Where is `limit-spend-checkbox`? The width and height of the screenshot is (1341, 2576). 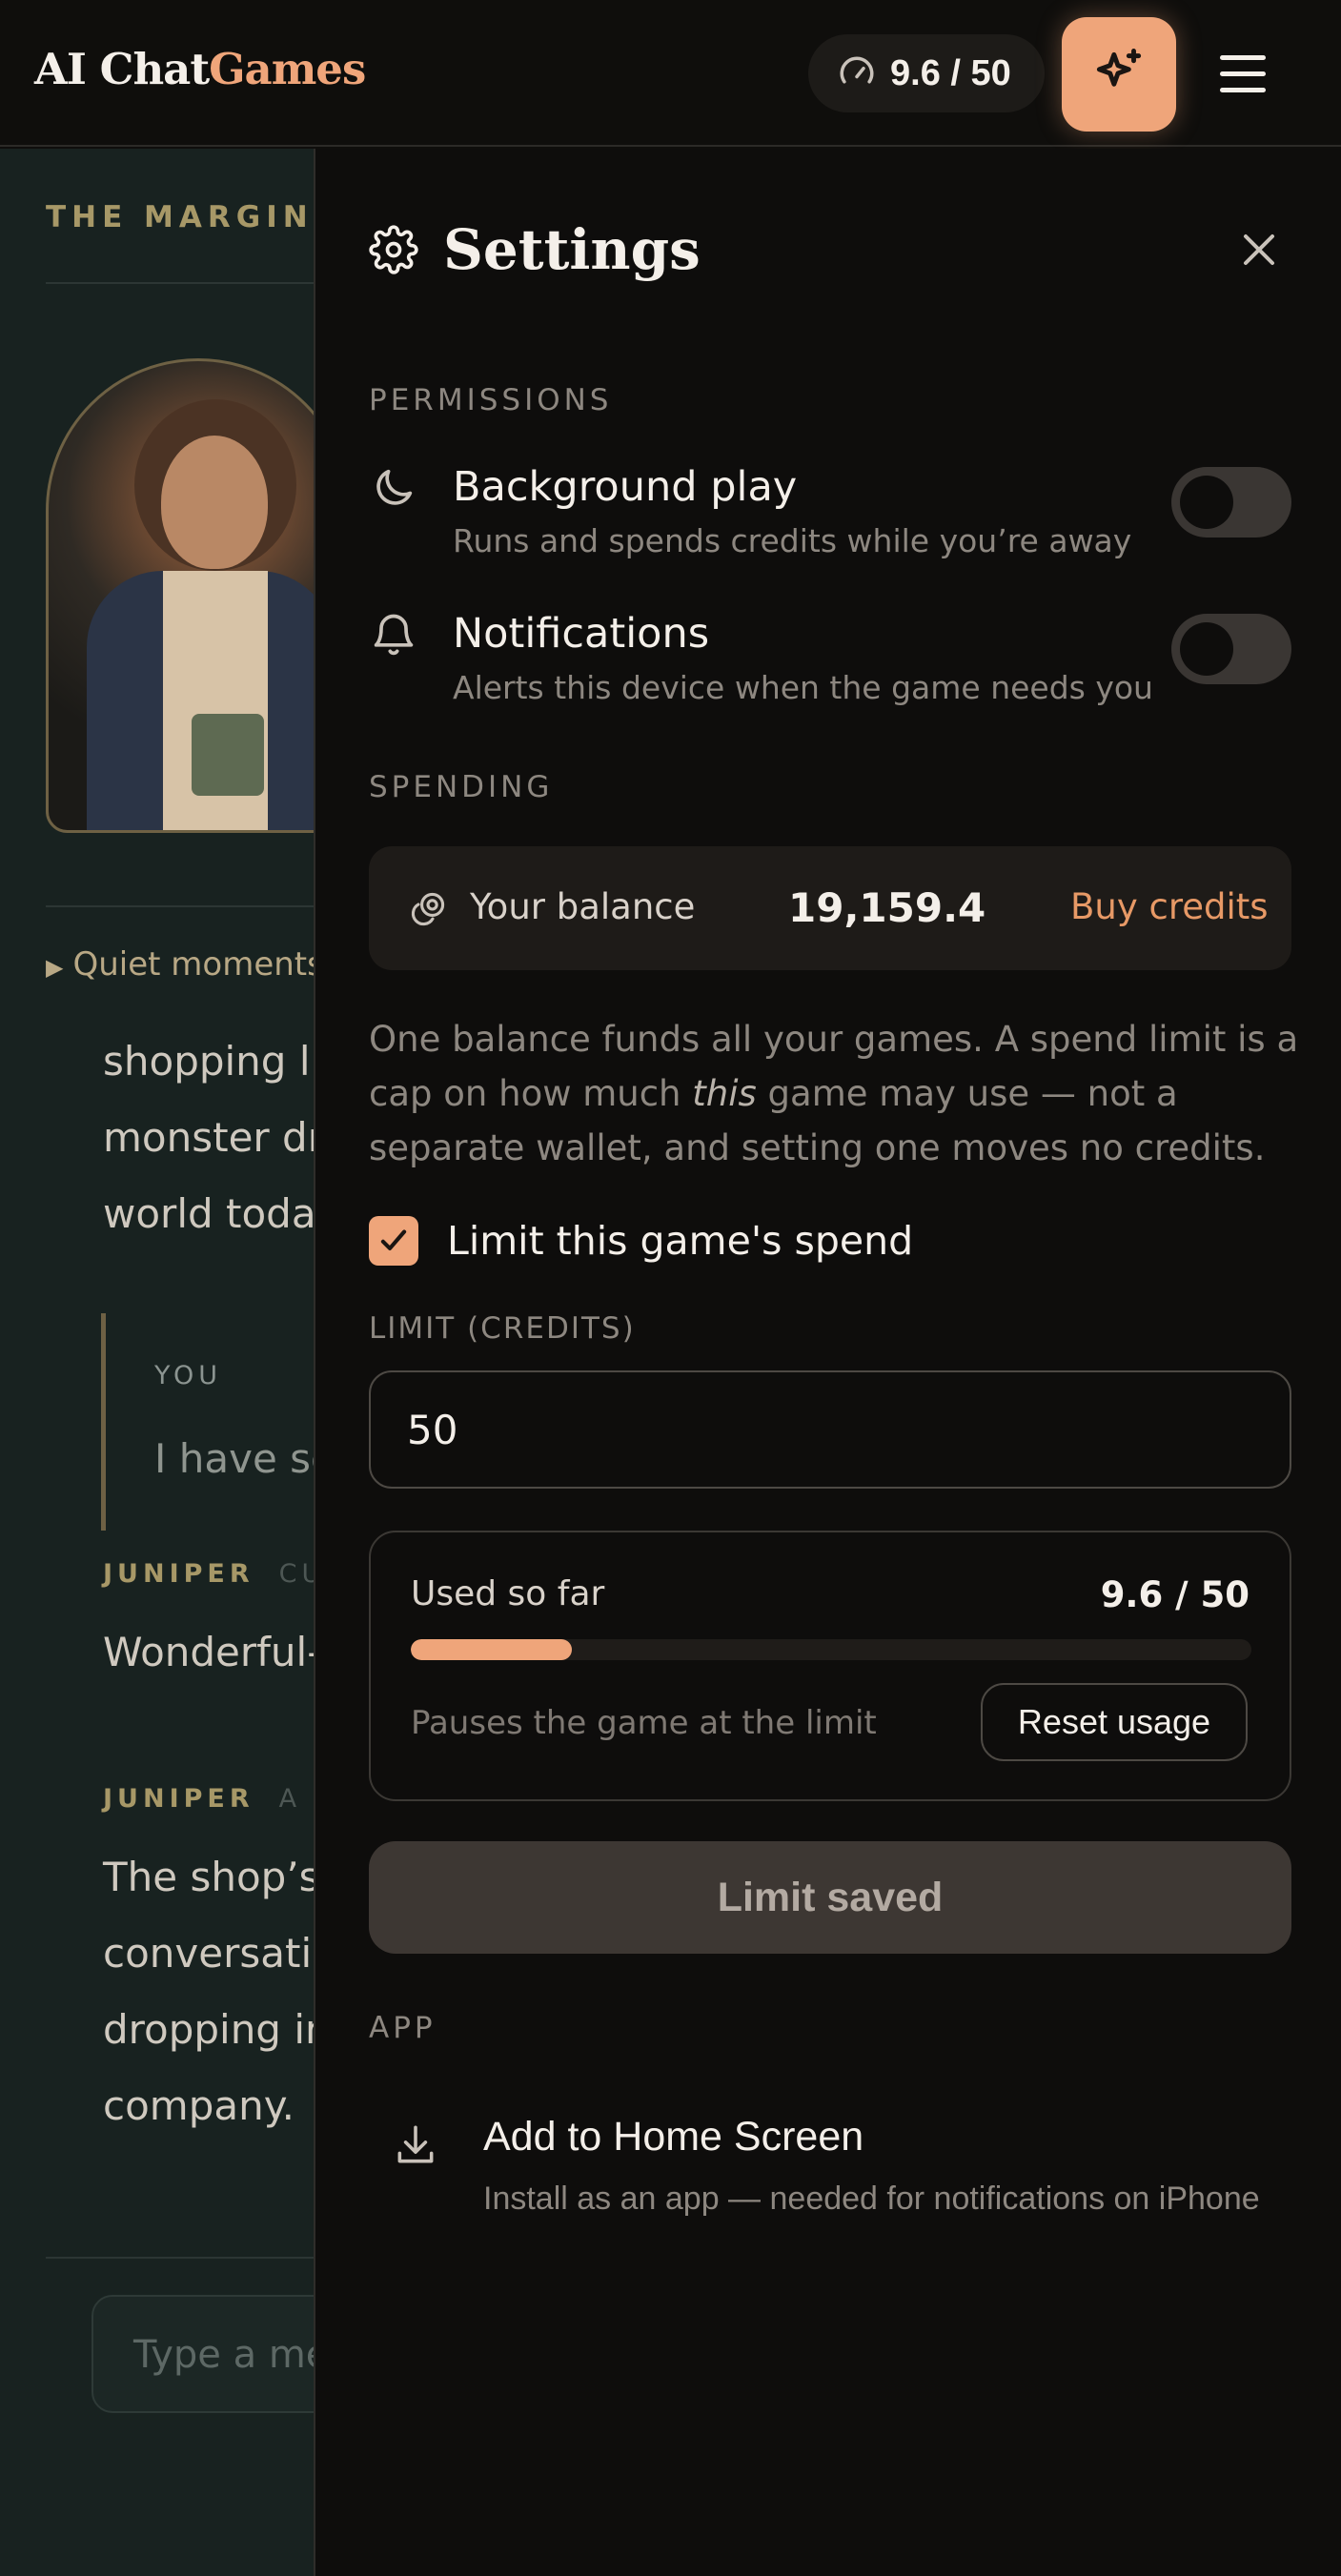 limit-spend-checkbox is located at coordinates (394, 1241).